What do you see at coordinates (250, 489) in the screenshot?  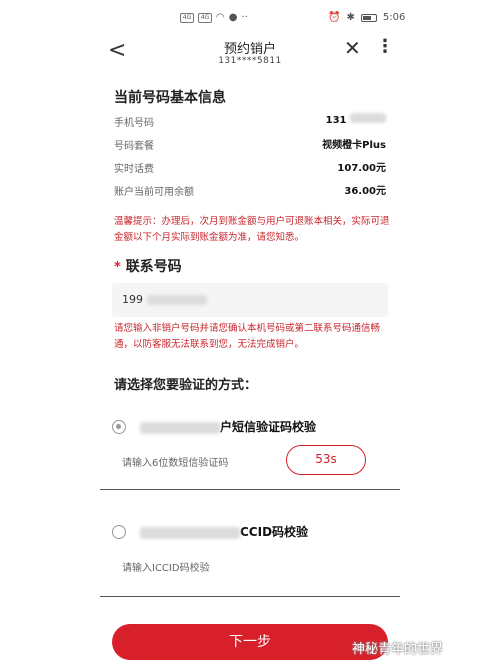 I see `divider` at bounding box center [250, 489].